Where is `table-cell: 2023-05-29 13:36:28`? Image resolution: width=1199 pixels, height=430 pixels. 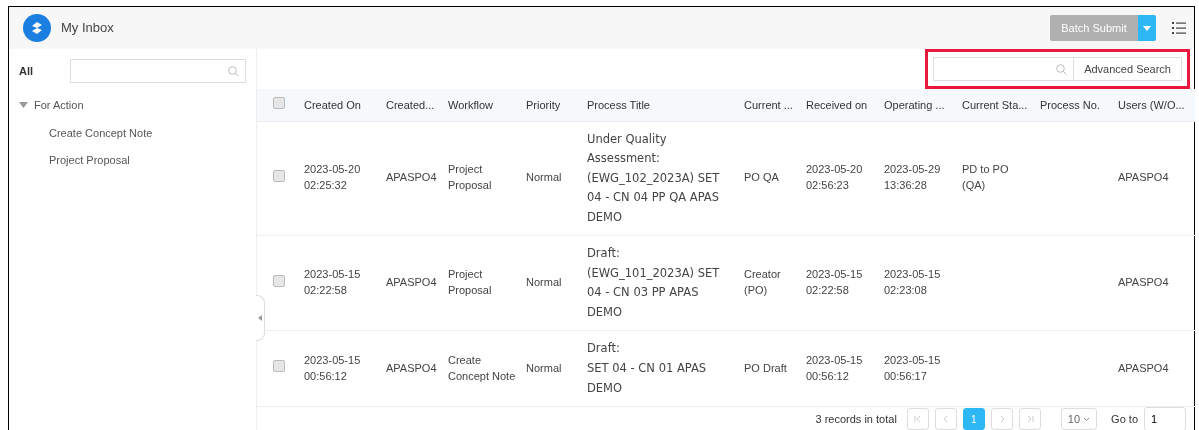 table-cell: 2023-05-29 13:36:28 is located at coordinates (912, 177).